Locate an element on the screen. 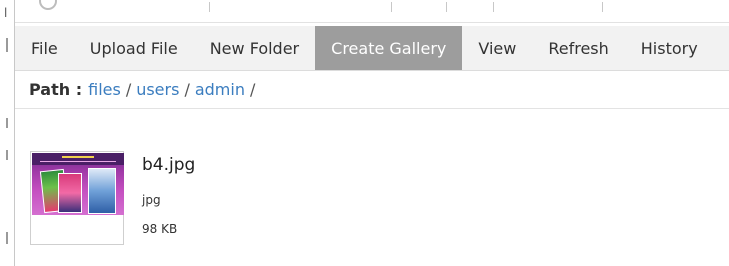  image-thumbnail-icon is located at coordinates (77, 198).